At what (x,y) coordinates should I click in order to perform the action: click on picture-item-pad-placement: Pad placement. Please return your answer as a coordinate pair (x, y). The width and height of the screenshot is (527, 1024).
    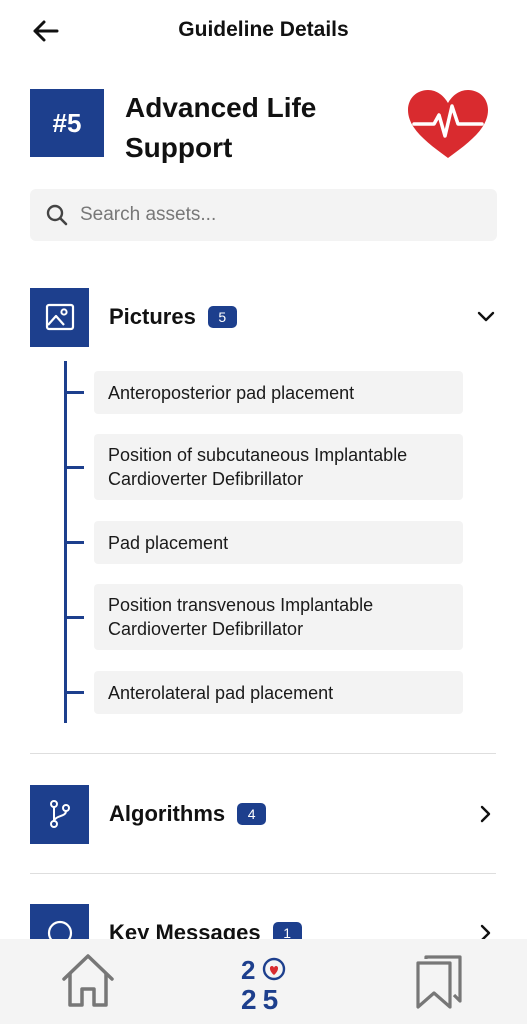
    Looking at the image, I should click on (278, 542).